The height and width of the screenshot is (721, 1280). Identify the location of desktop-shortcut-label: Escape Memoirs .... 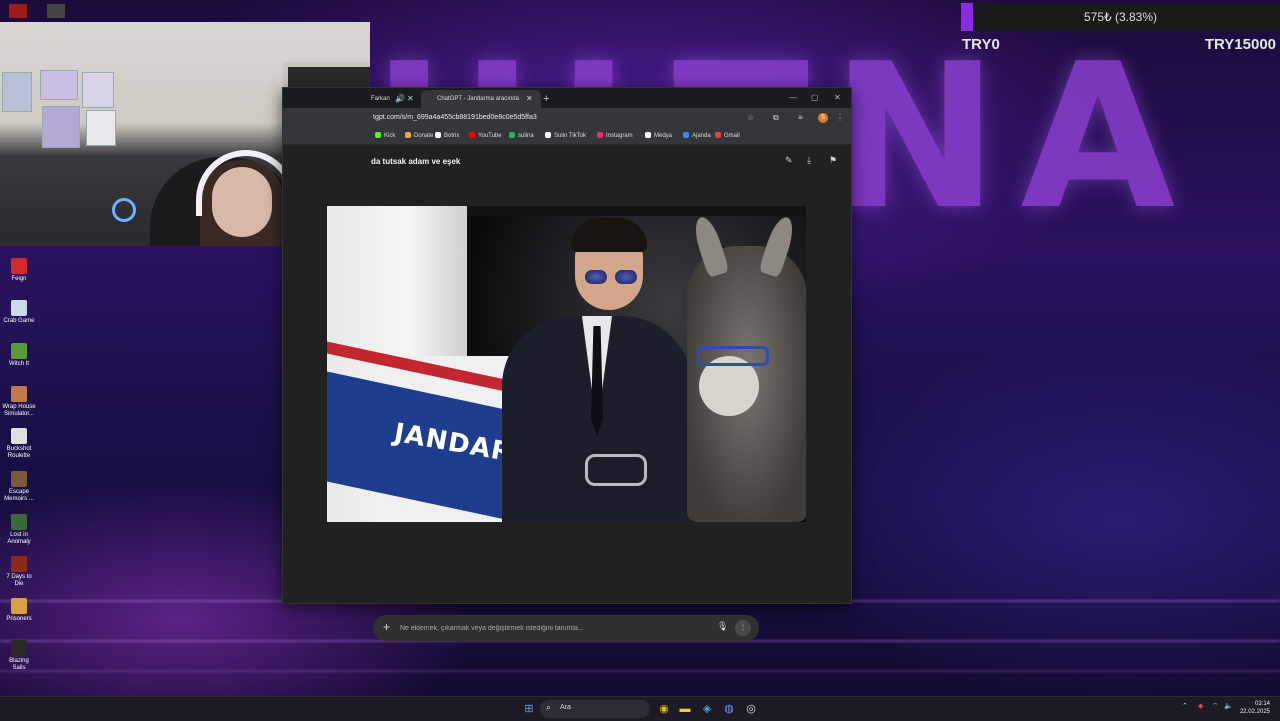
(19, 495).